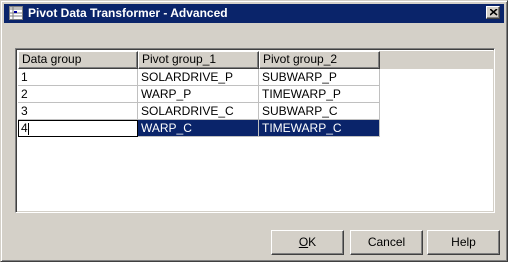  I want to click on column-header-pivot-group-1: Pivot group_1, so click(198, 60).